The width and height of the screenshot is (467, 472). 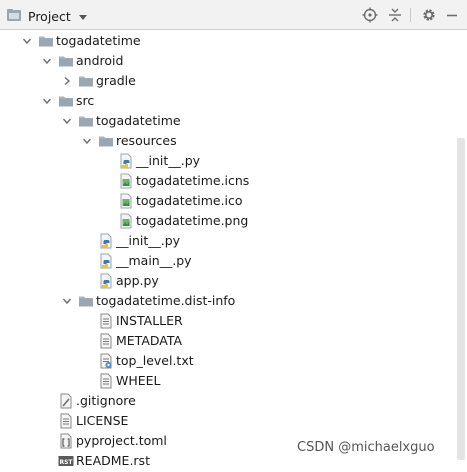 I want to click on panel-title: Project, so click(x=49, y=16).